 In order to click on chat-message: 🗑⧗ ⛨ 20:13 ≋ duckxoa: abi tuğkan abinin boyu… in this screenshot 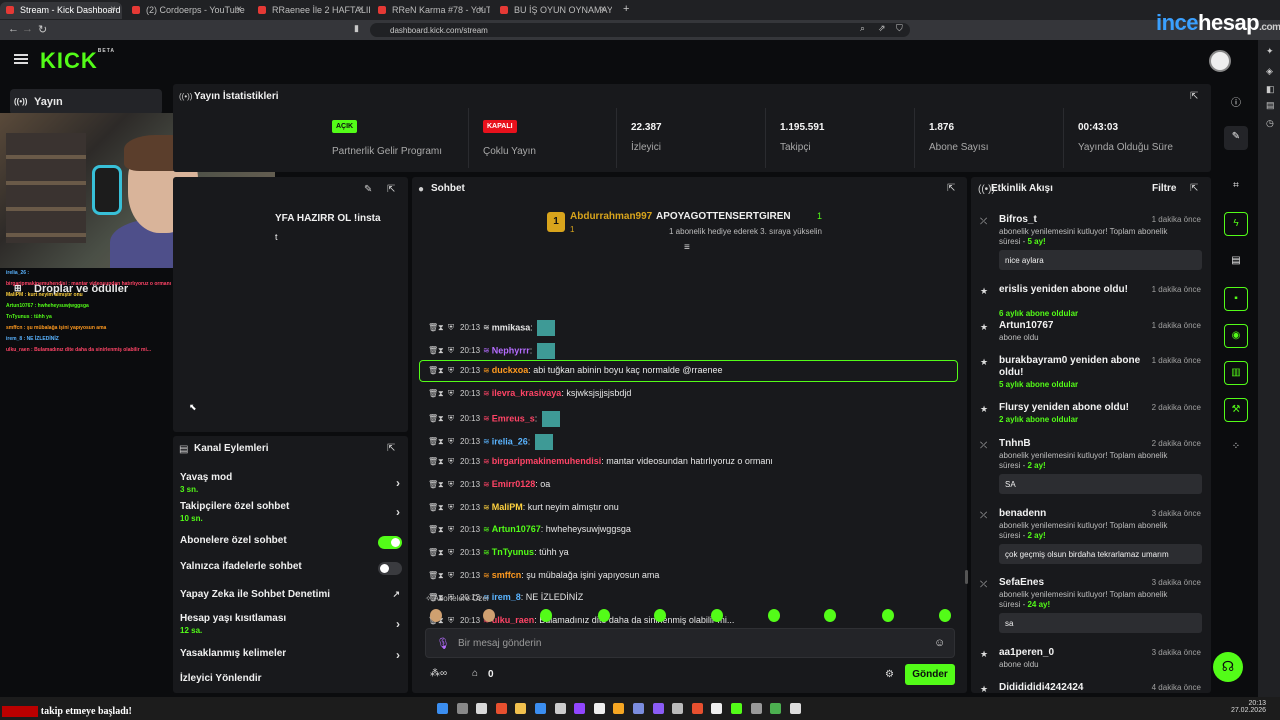, I will do `click(575, 374)`.